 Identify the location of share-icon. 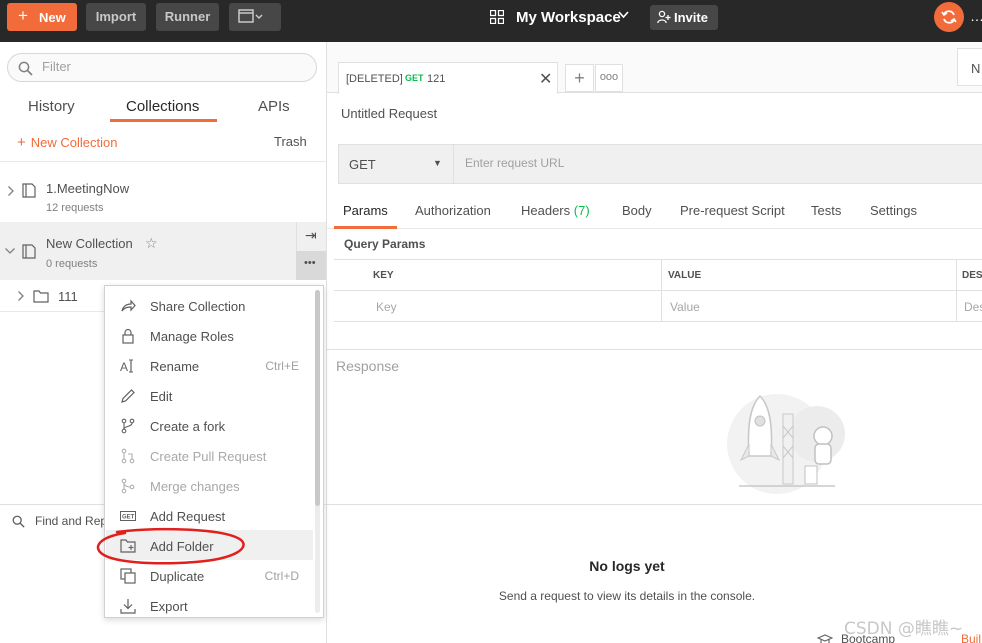
(128, 305).